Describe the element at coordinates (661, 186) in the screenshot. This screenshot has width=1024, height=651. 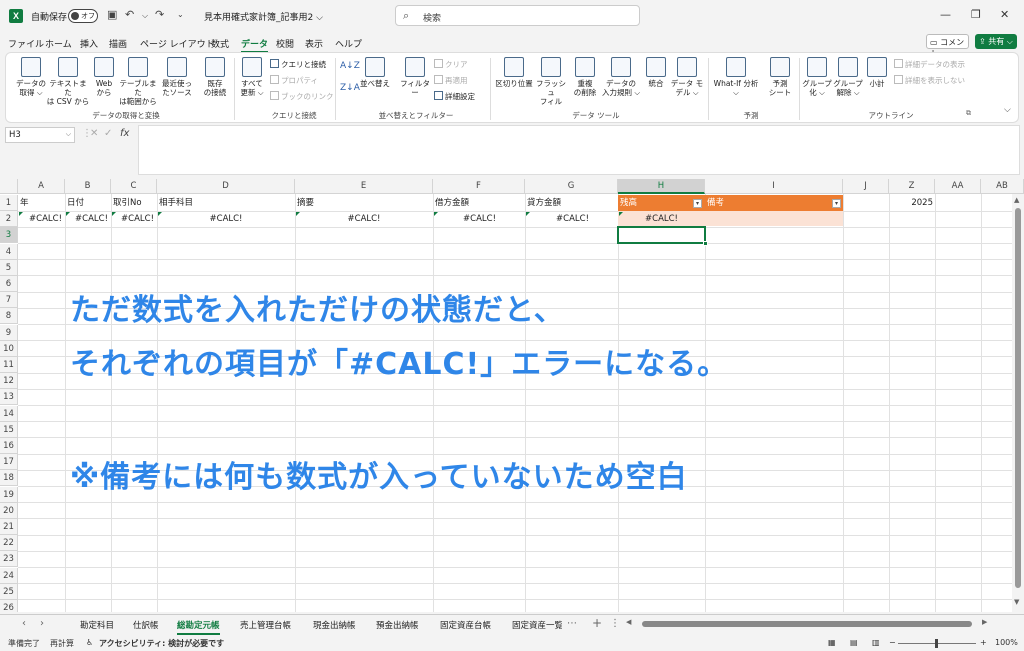
I see `column-header-selected: H` at that location.